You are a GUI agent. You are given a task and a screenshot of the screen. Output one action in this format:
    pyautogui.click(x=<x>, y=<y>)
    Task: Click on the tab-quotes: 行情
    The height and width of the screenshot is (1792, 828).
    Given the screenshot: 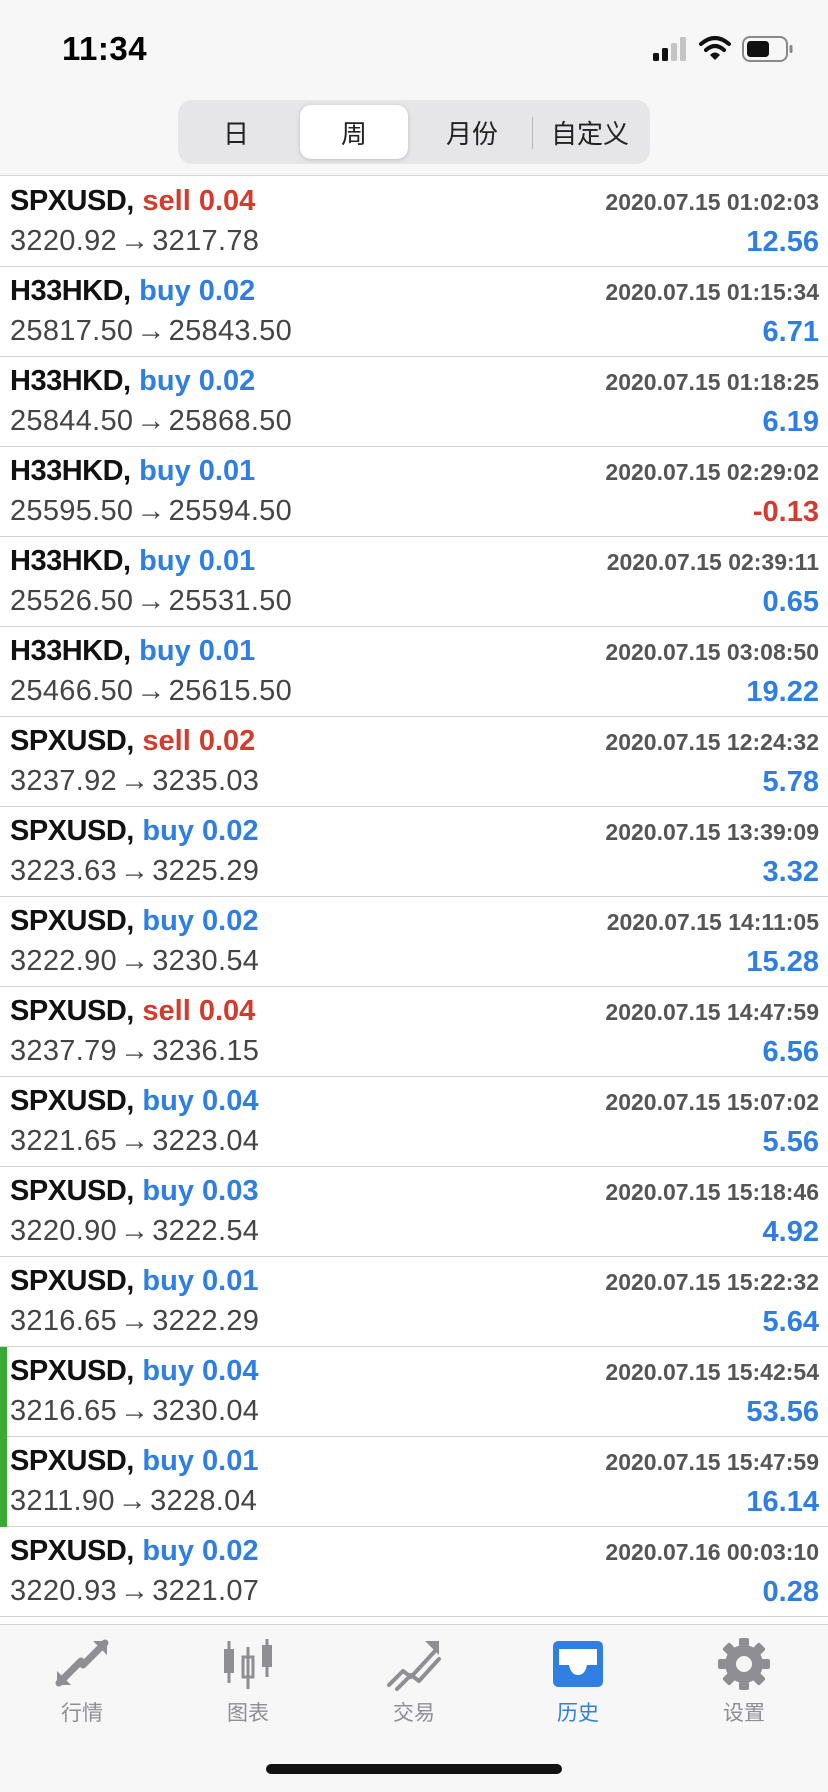 What is the action you would take?
    pyautogui.click(x=82, y=1682)
    